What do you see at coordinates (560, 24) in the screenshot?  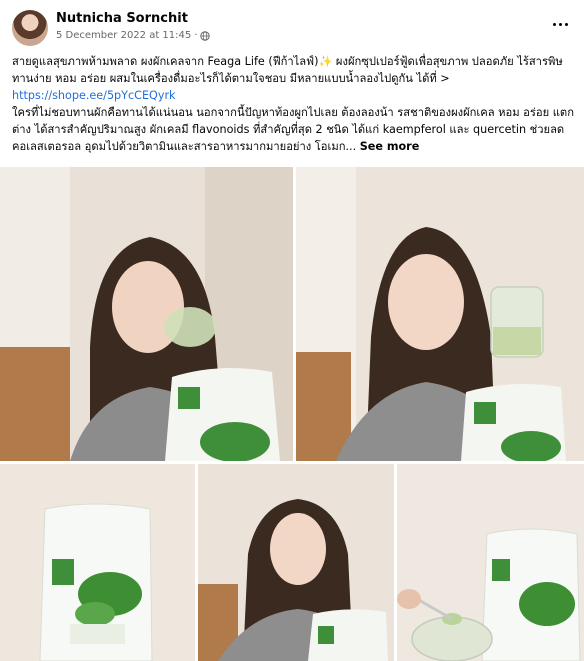 I see `more-options-icon` at bounding box center [560, 24].